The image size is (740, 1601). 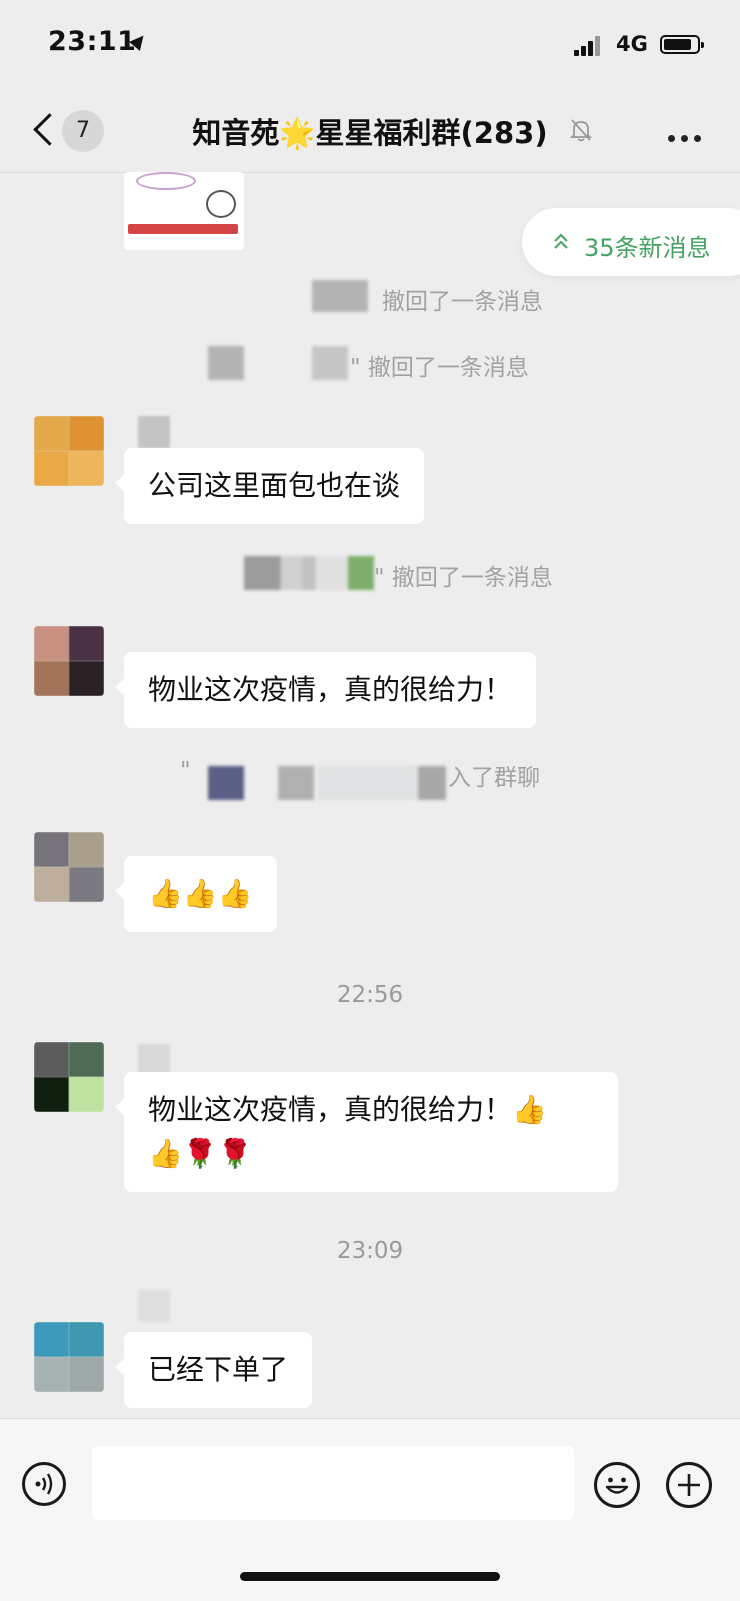 What do you see at coordinates (325, 690) in the screenshot?
I see `message-bubble: 物业这次疫情，真的很给力！` at bounding box center [325, 690].